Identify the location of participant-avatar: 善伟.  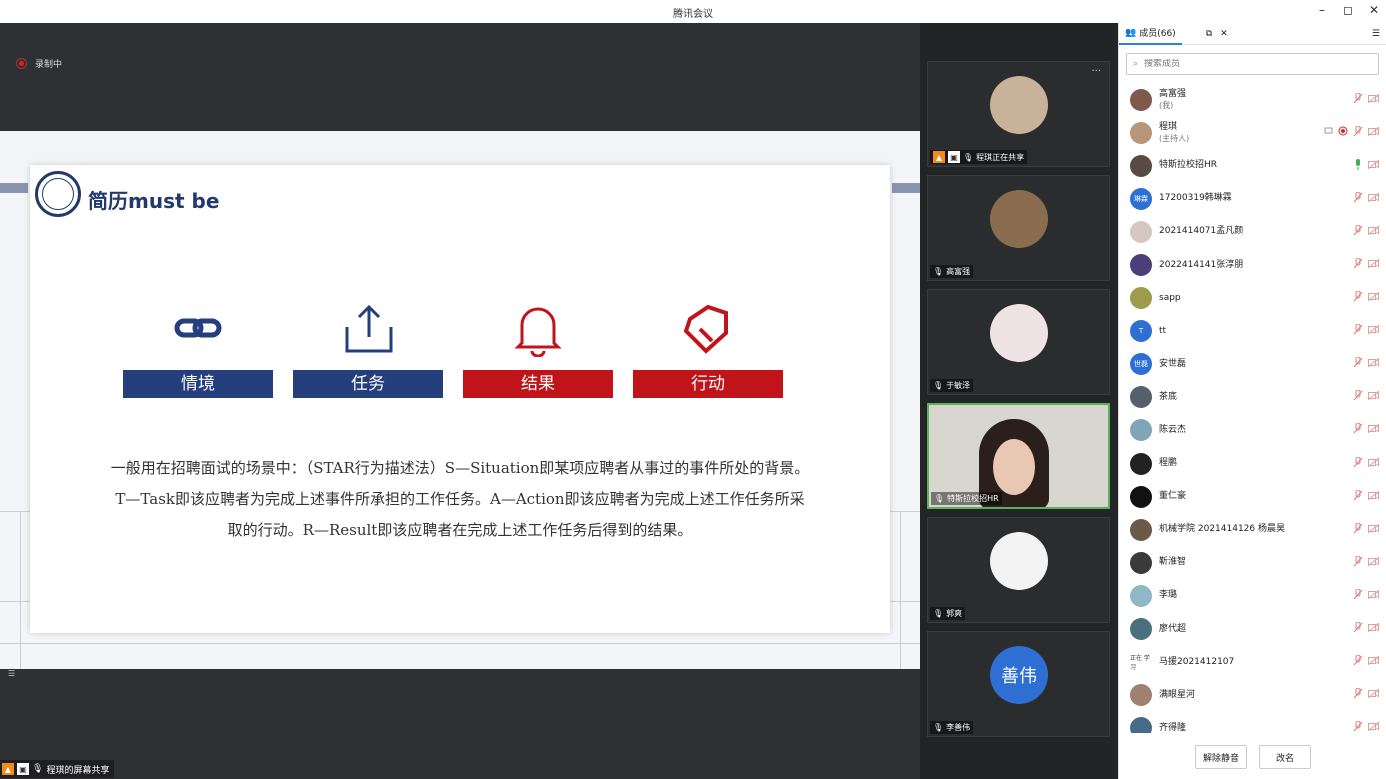
(1019, 675).